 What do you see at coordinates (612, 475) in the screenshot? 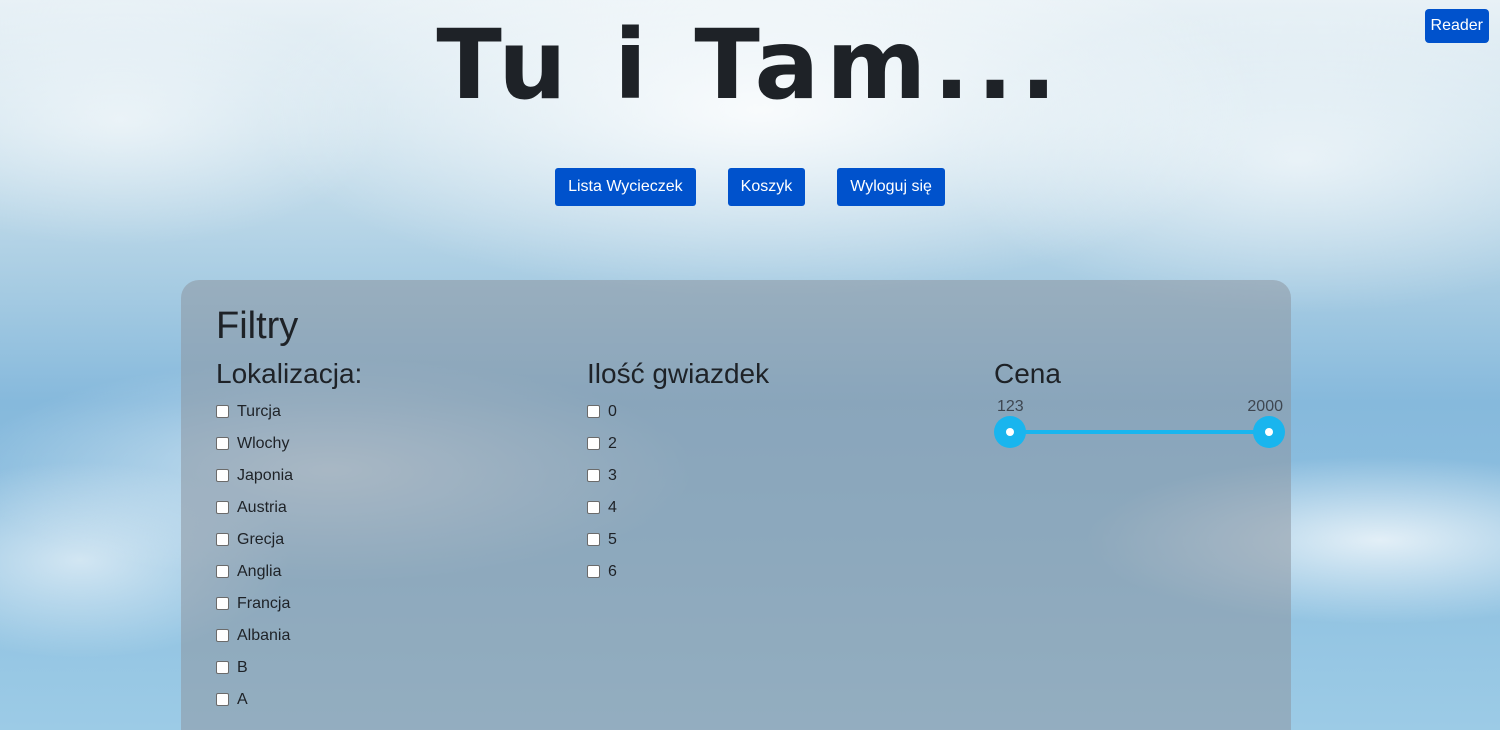
I see `stars-option-label: 3` at bounding box center [612, 475].